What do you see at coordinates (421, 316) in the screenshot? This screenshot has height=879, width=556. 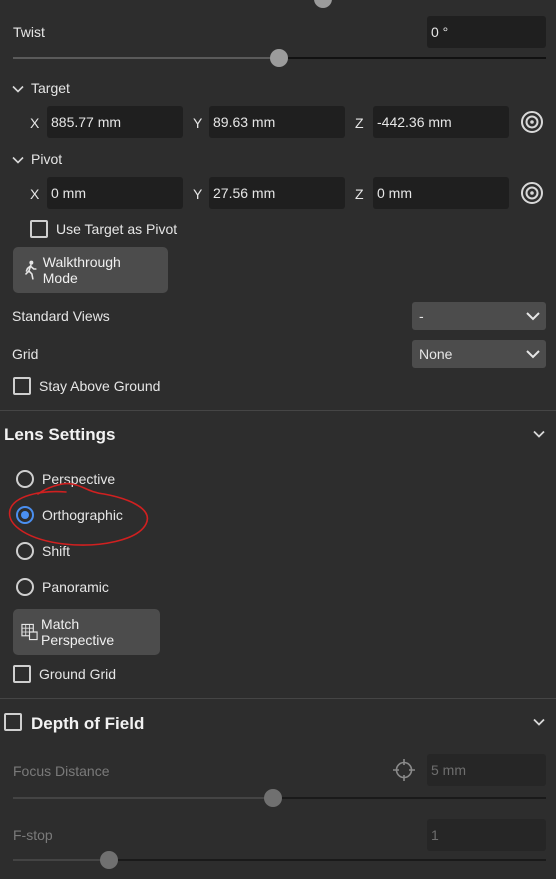 I see `standard-views-value: -` at bounding box center [421, 316].